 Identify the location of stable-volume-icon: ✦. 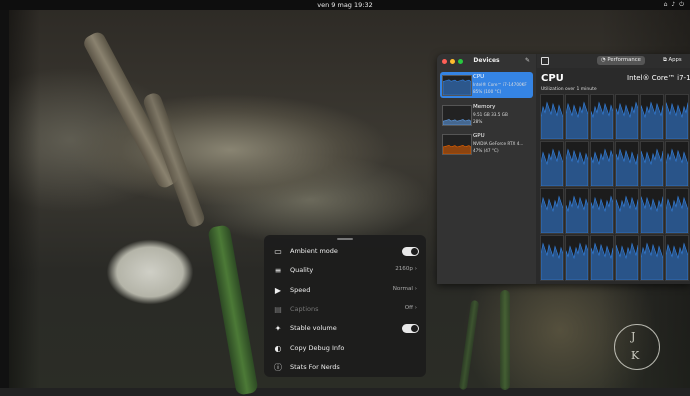
(278, 329).